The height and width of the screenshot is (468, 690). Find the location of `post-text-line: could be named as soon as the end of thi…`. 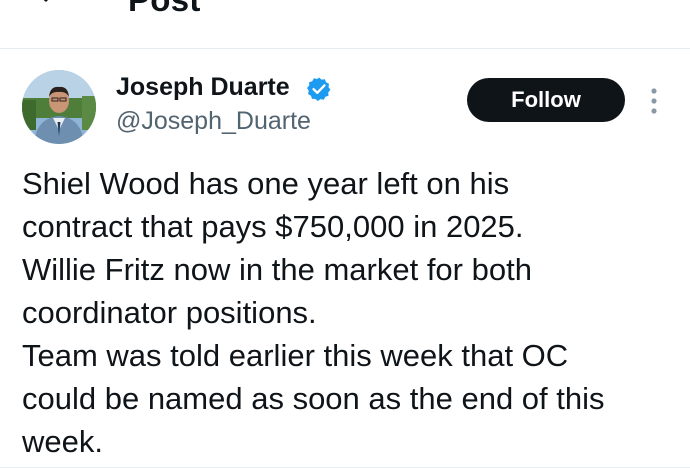

post-text-line: could be named as soon as the end of thi… is located at coordinates (313, 398).